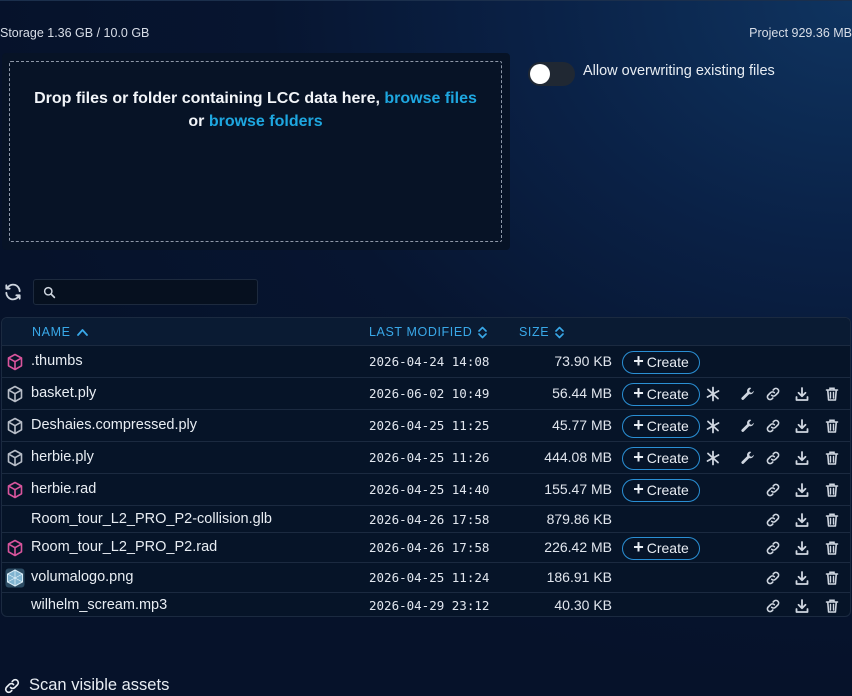 Image resolution: width=852 pixels, height=696 pixels. I want to click on file-name: herbie.ply, so click(62, 457).